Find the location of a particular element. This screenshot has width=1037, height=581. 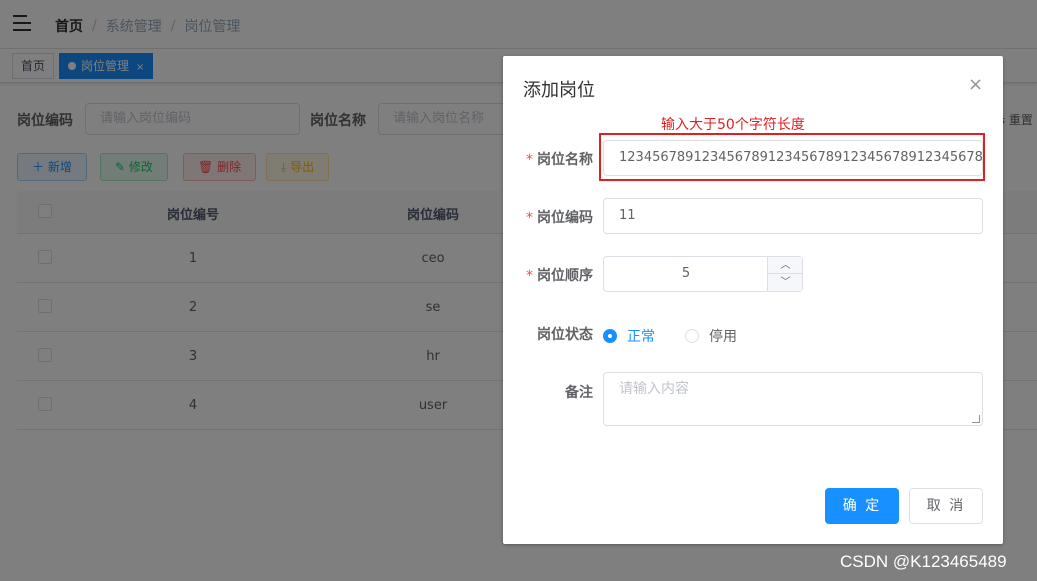

remark-label: 备注 is located at coordinates (579, 393).